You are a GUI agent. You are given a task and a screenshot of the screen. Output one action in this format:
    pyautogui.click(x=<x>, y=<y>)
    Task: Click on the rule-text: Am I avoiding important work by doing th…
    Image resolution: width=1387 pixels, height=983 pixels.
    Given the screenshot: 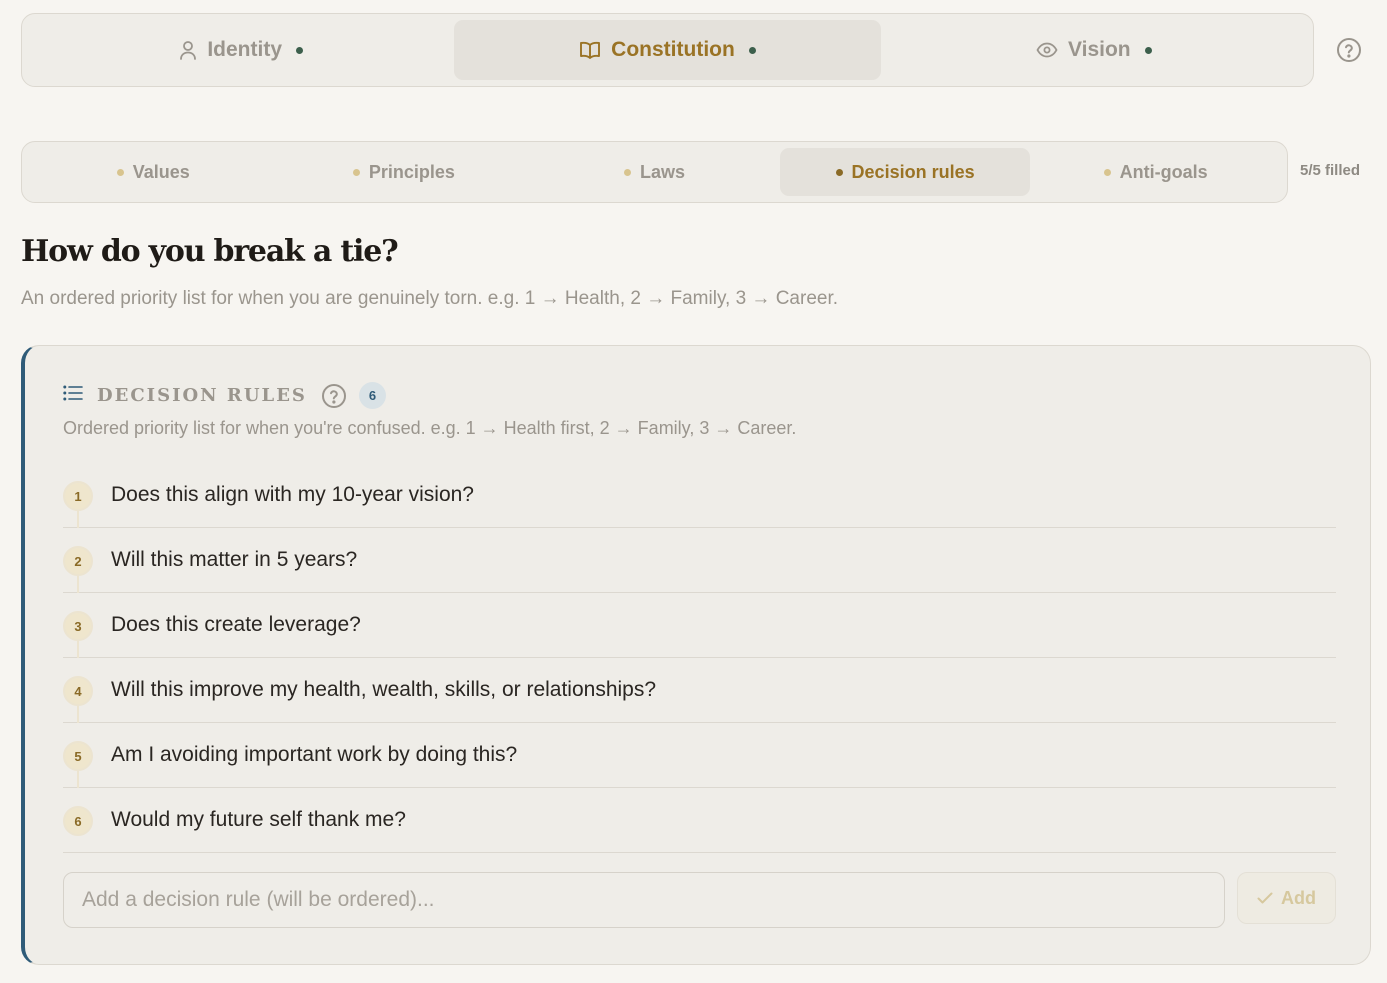 What is the action you would take?
    pyautogui.click(x=314, y=754)
    